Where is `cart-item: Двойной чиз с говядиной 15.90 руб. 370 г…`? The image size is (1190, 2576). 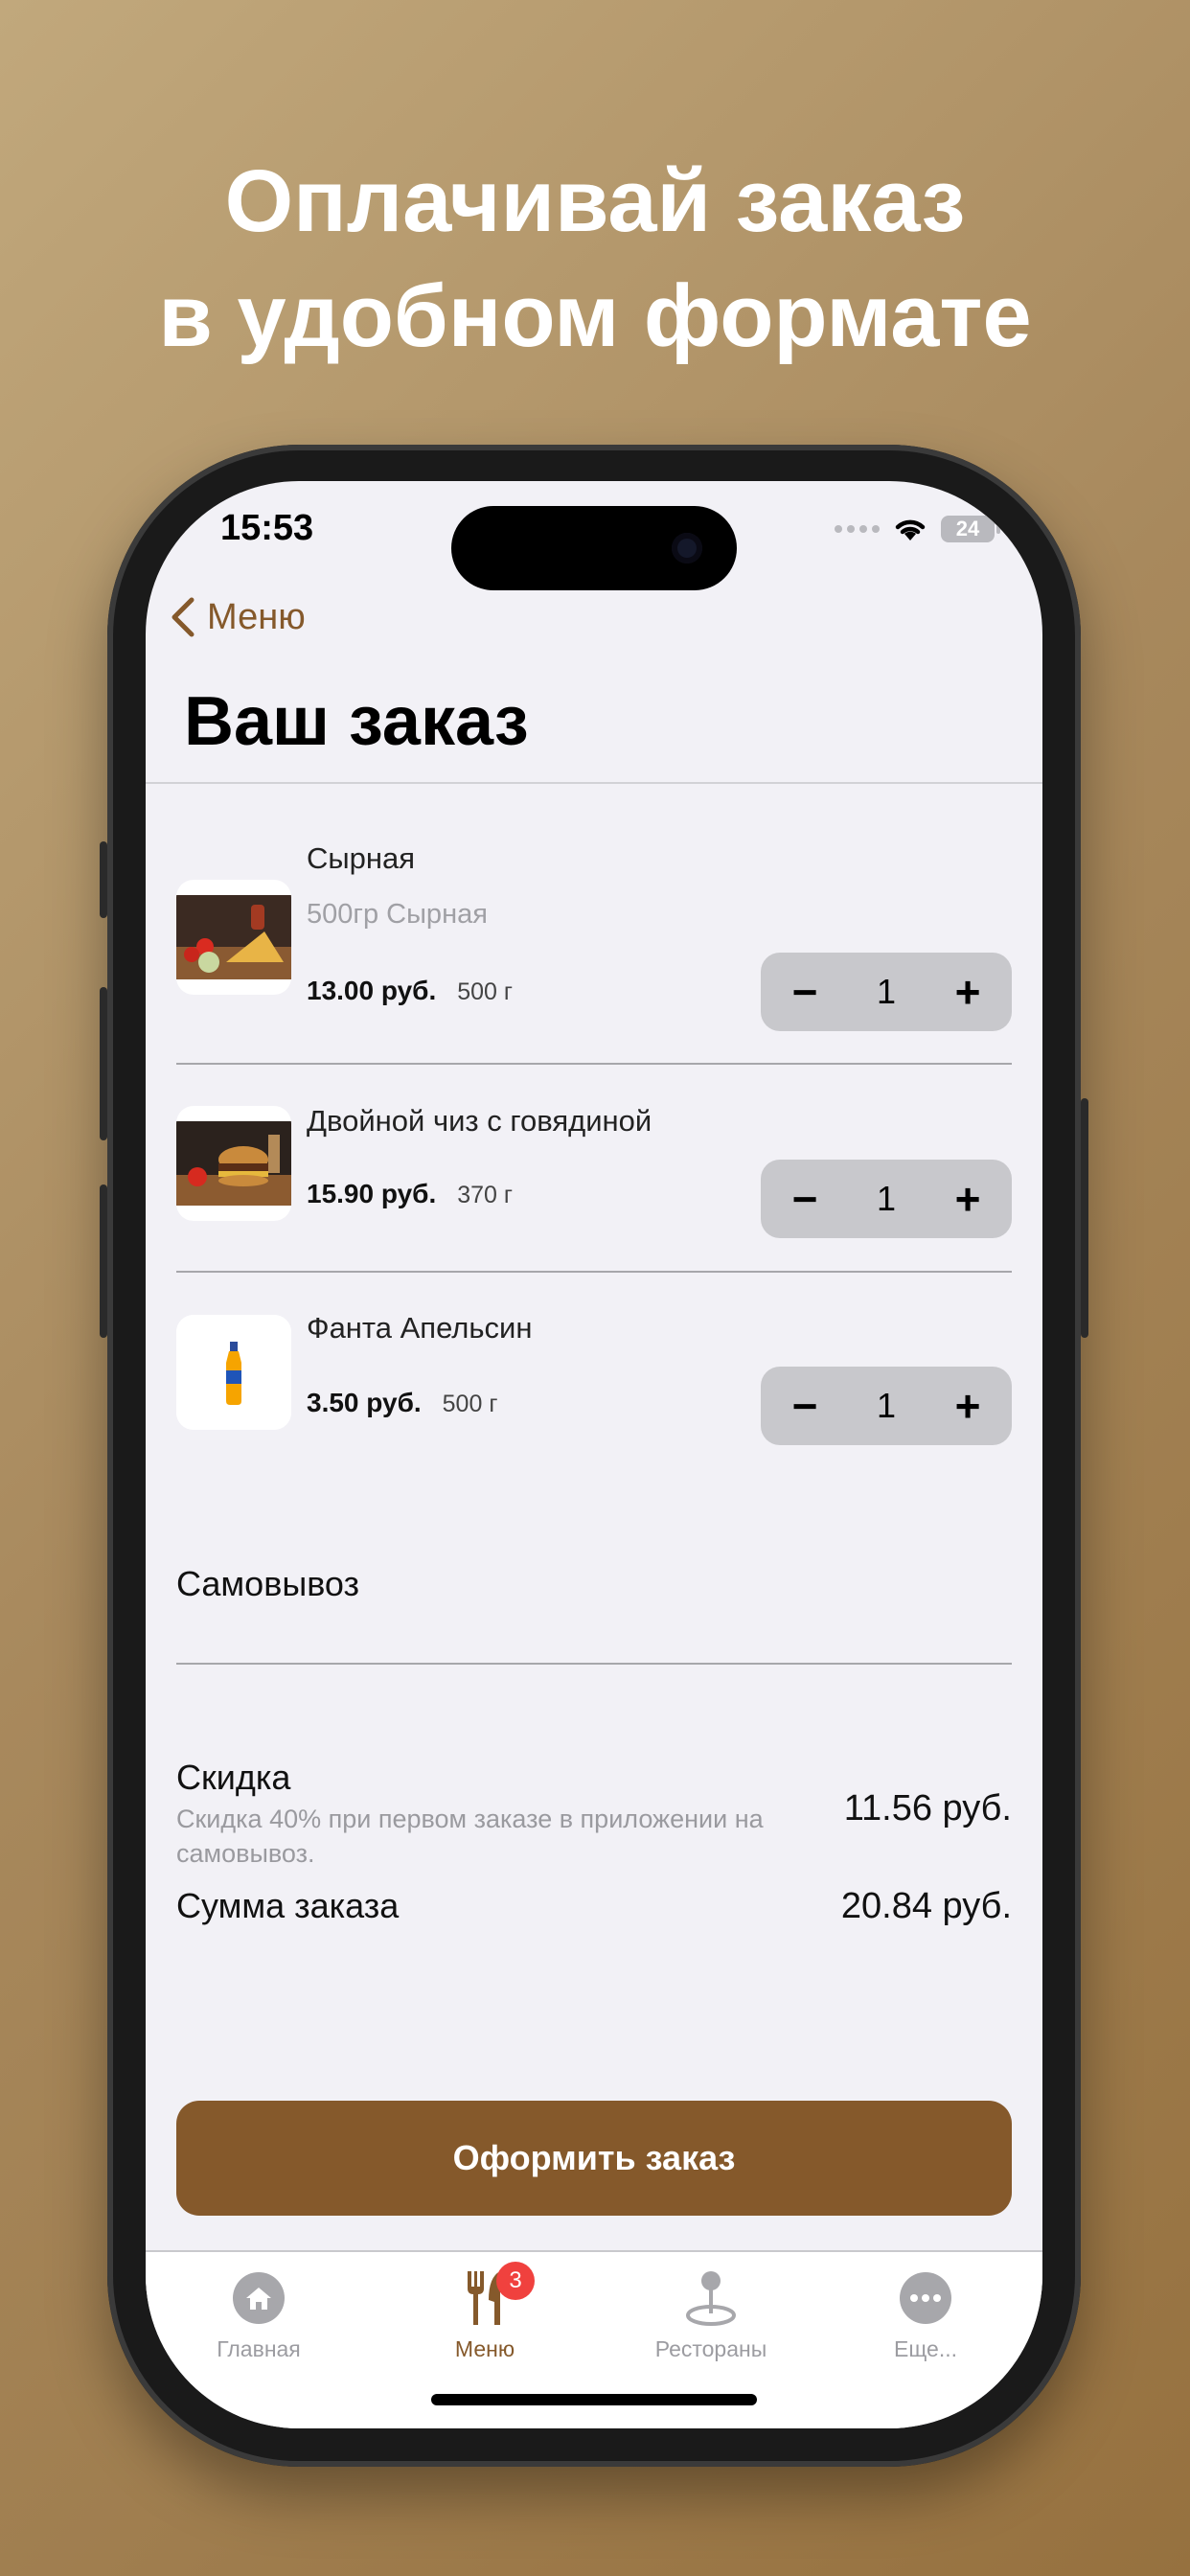
cart-item: Двойной чиз с говядиной 15.90 руб. 370 г… is located at coordinates (594, 1171).